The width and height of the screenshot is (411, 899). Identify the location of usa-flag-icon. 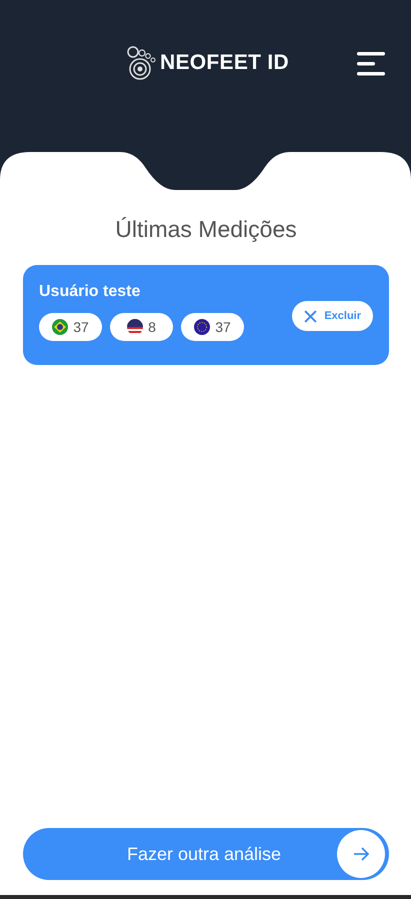
(135, 327).